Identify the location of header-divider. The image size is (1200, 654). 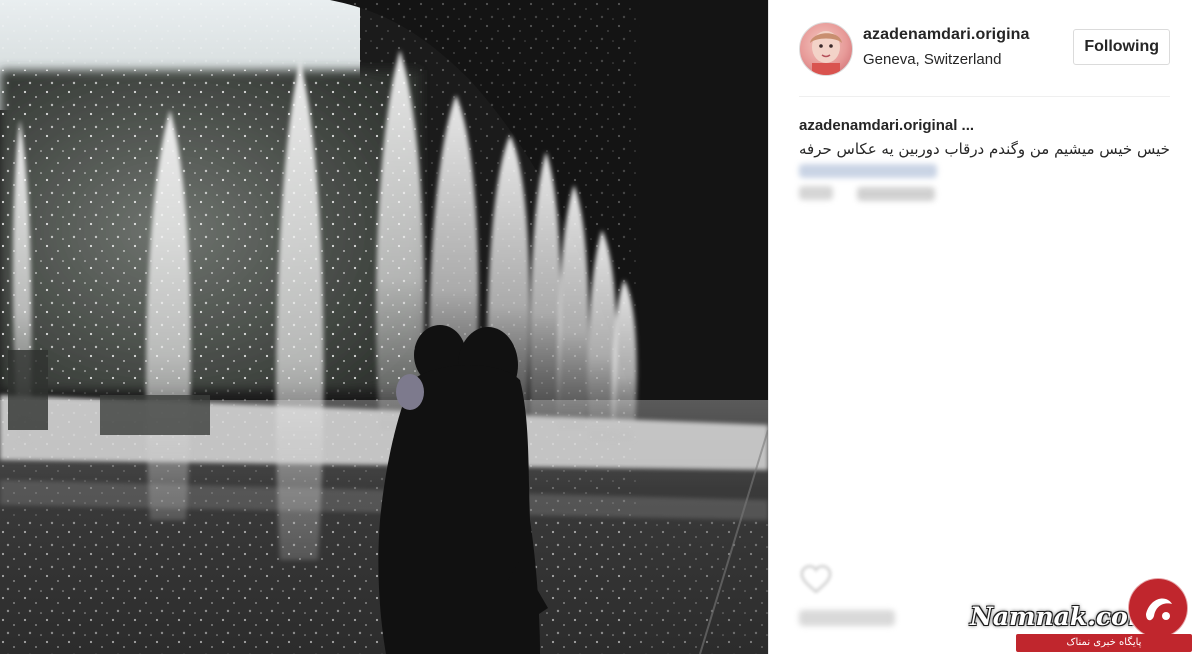
(984, 96).